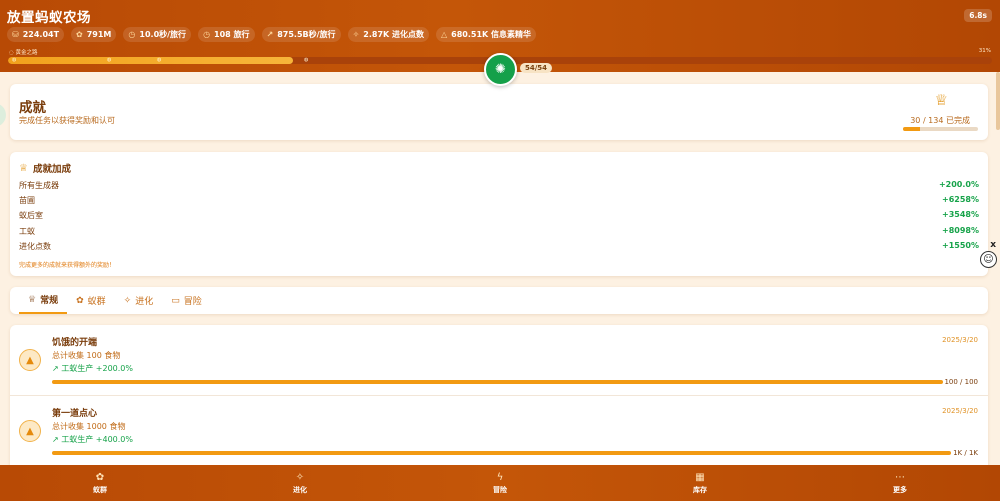 The width and height of the screenshot is (1000, 501). Describe the element at coordinates (700, 489) in the screenshot. I see `nav-label: 库存` at that location.